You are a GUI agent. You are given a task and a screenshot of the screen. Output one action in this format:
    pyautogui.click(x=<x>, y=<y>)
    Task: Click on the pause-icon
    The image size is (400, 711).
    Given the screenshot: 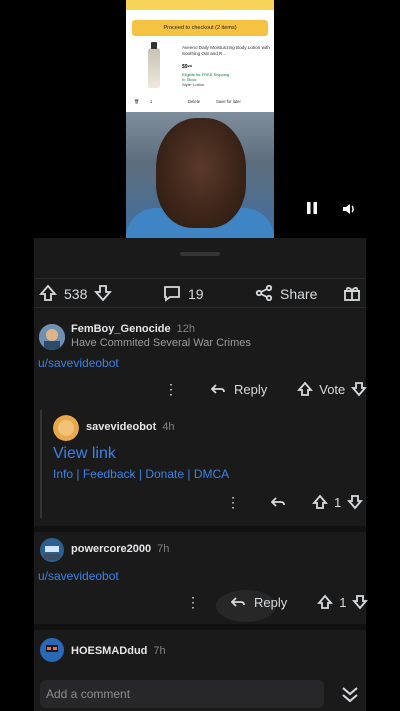 What is the action you would take?
    pyautogui.click(x=312, y=210)
    